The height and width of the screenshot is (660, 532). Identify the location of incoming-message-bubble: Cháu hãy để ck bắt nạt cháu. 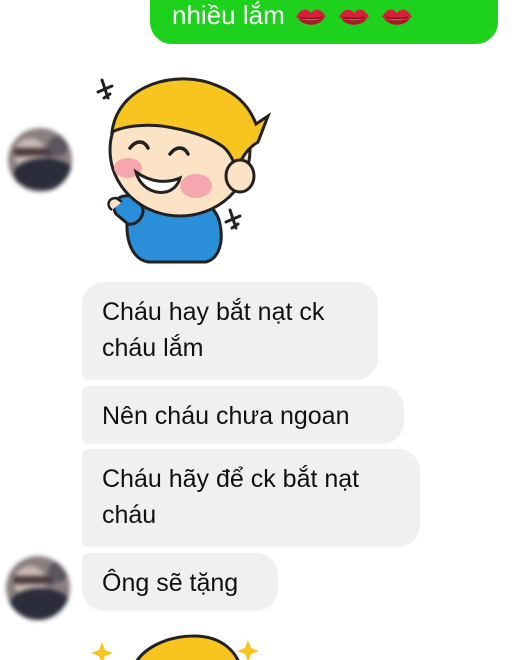
(251, 498).